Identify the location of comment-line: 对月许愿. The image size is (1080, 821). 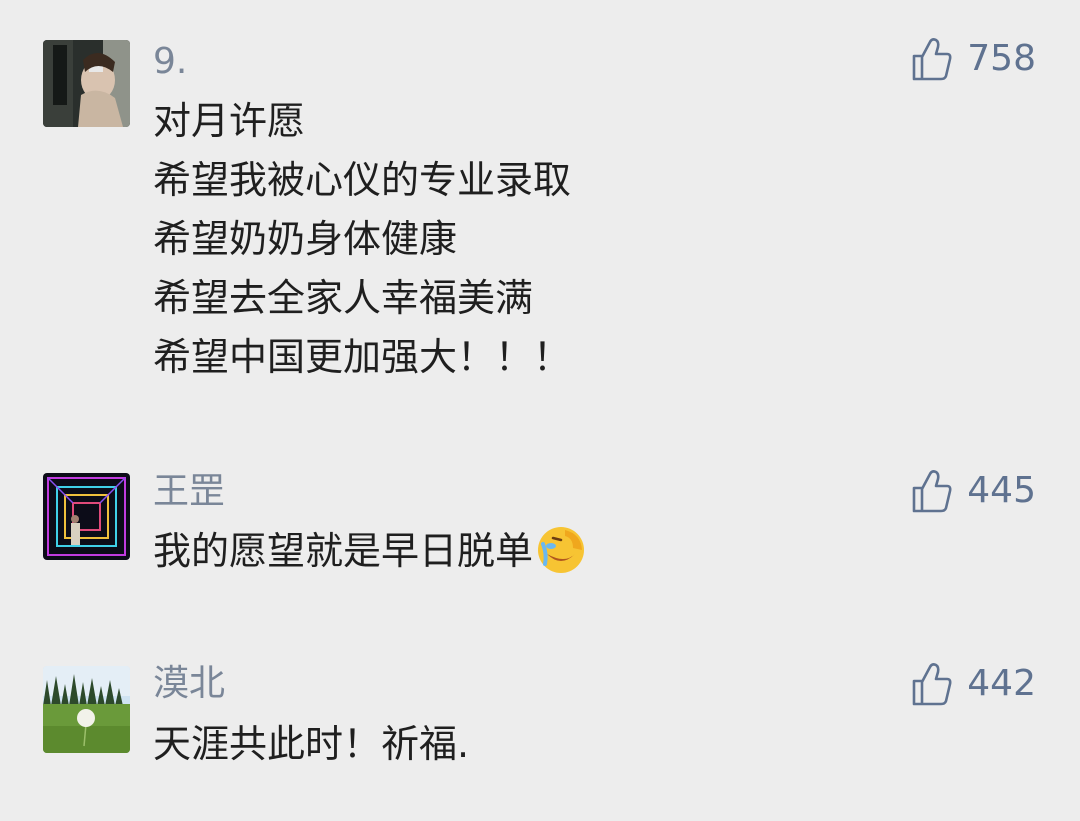
(229, 121).